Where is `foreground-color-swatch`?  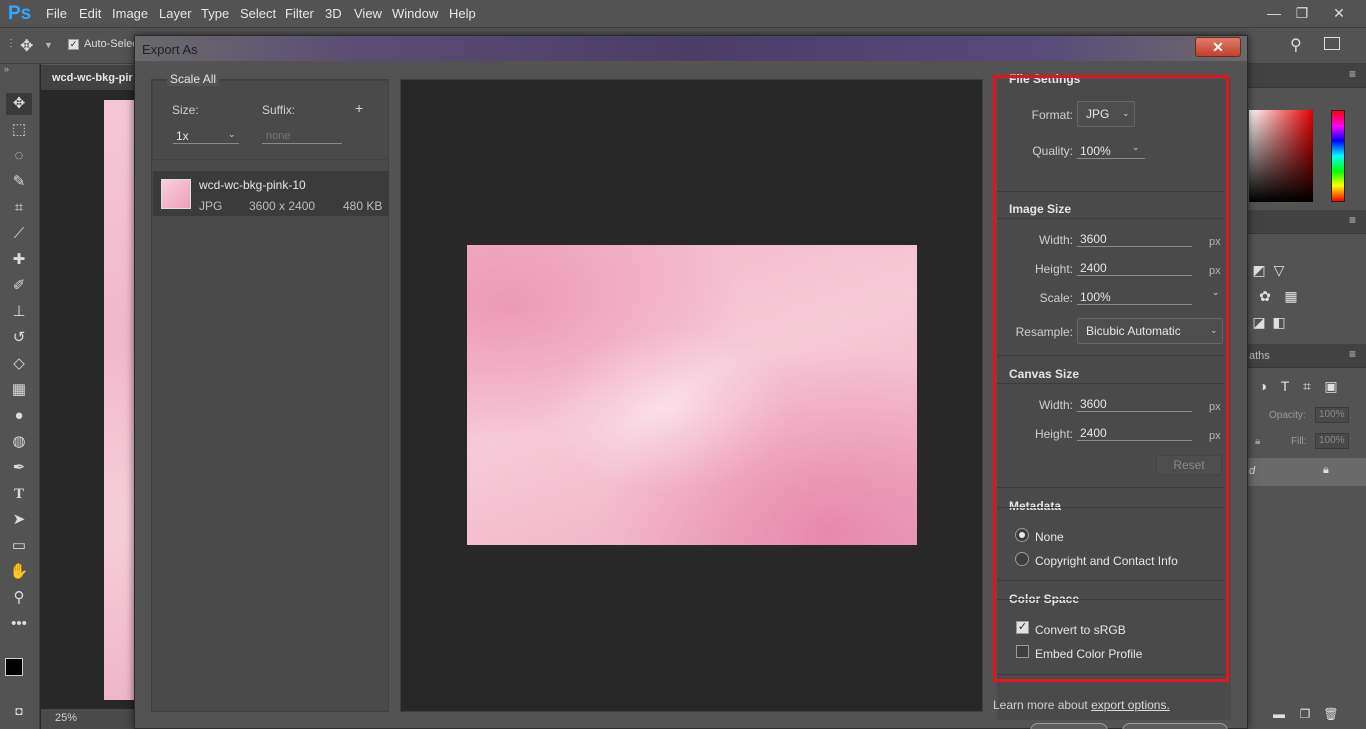
foreground-color-swatch is located at coordinates (14, 667).